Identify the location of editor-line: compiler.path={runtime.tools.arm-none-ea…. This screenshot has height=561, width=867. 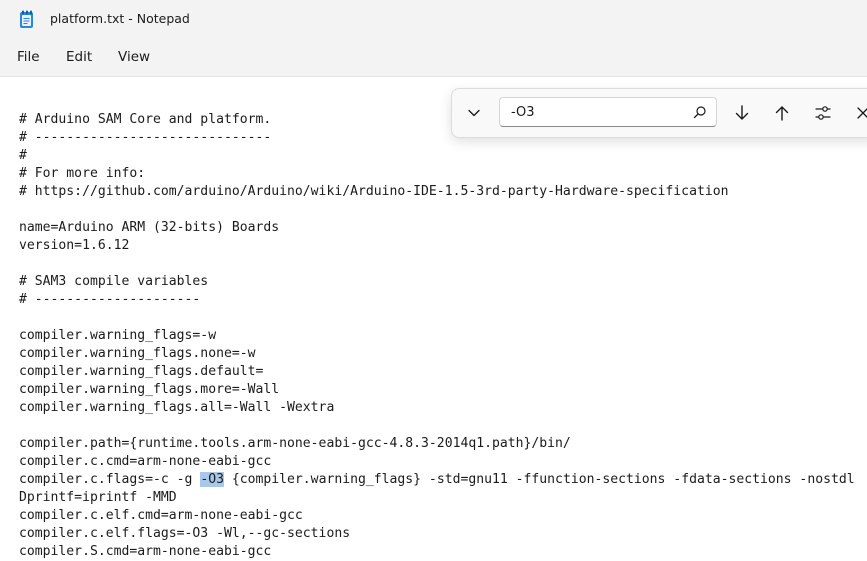
(295, 443).